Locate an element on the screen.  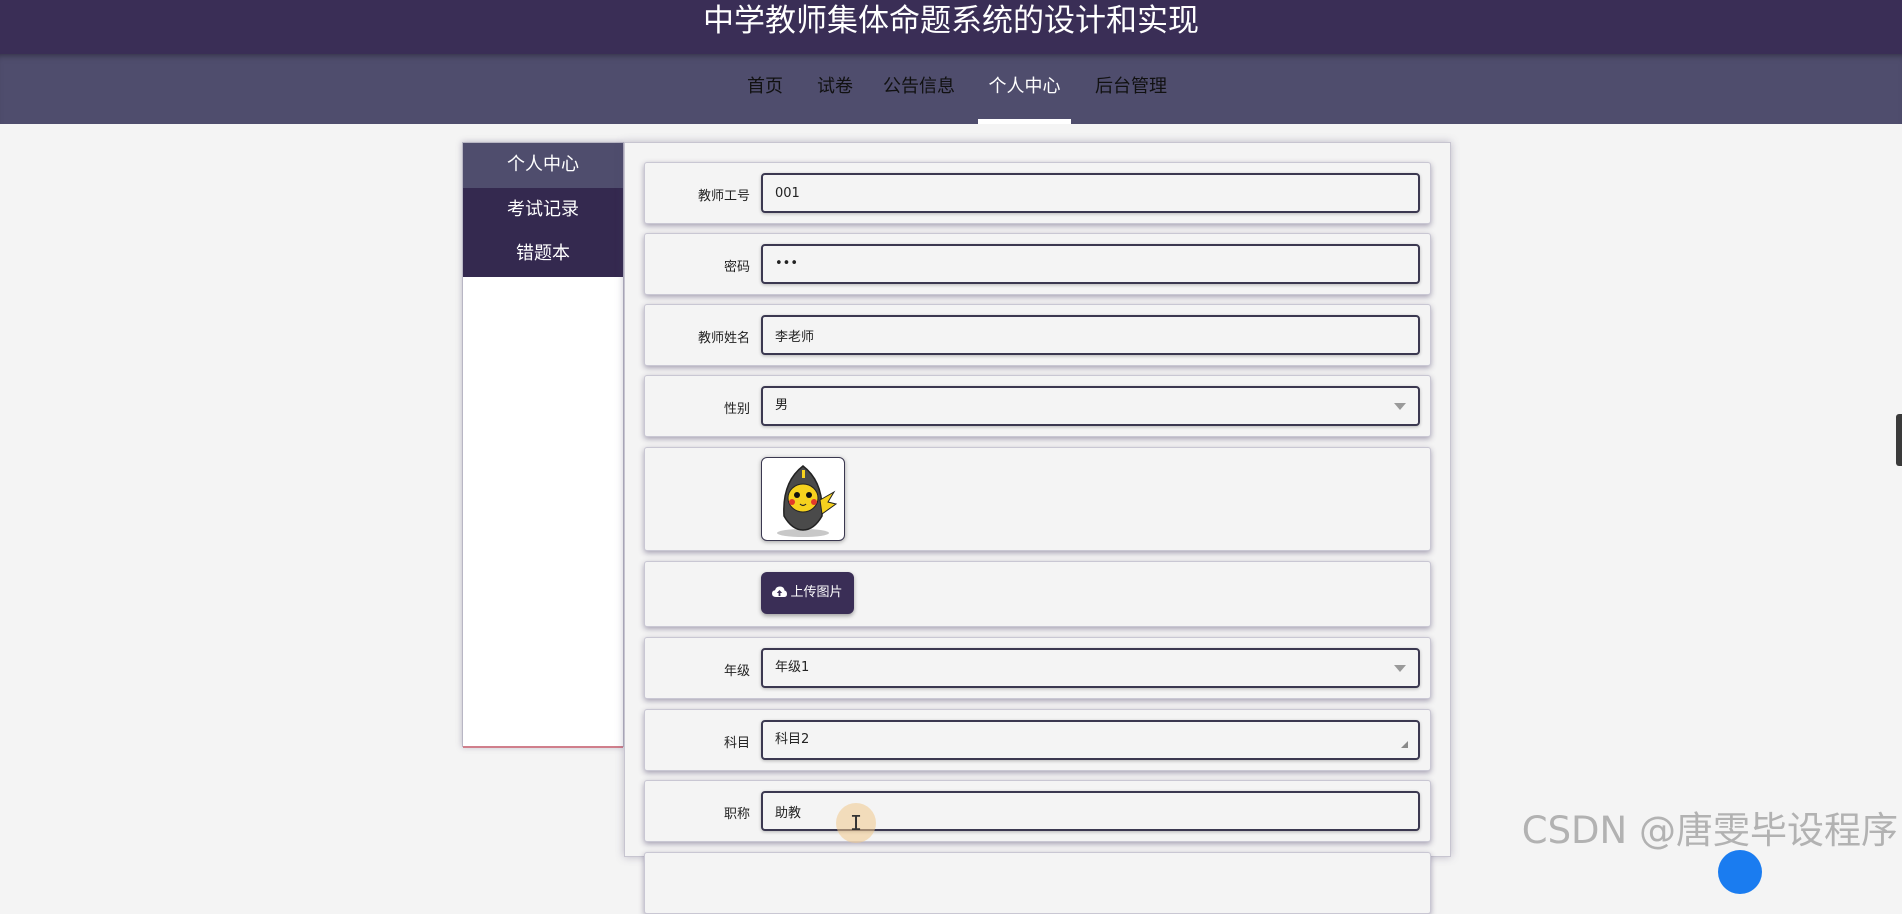
teacher-name-input is located at coordinates (1090, 335).